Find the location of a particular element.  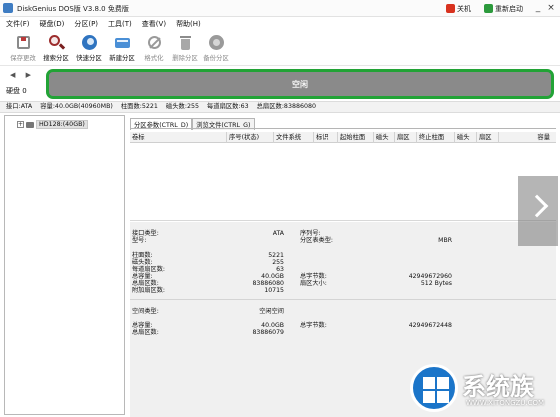

tree-item-hd0: + HD128:(40GB) is located at coordinates (52, 124).